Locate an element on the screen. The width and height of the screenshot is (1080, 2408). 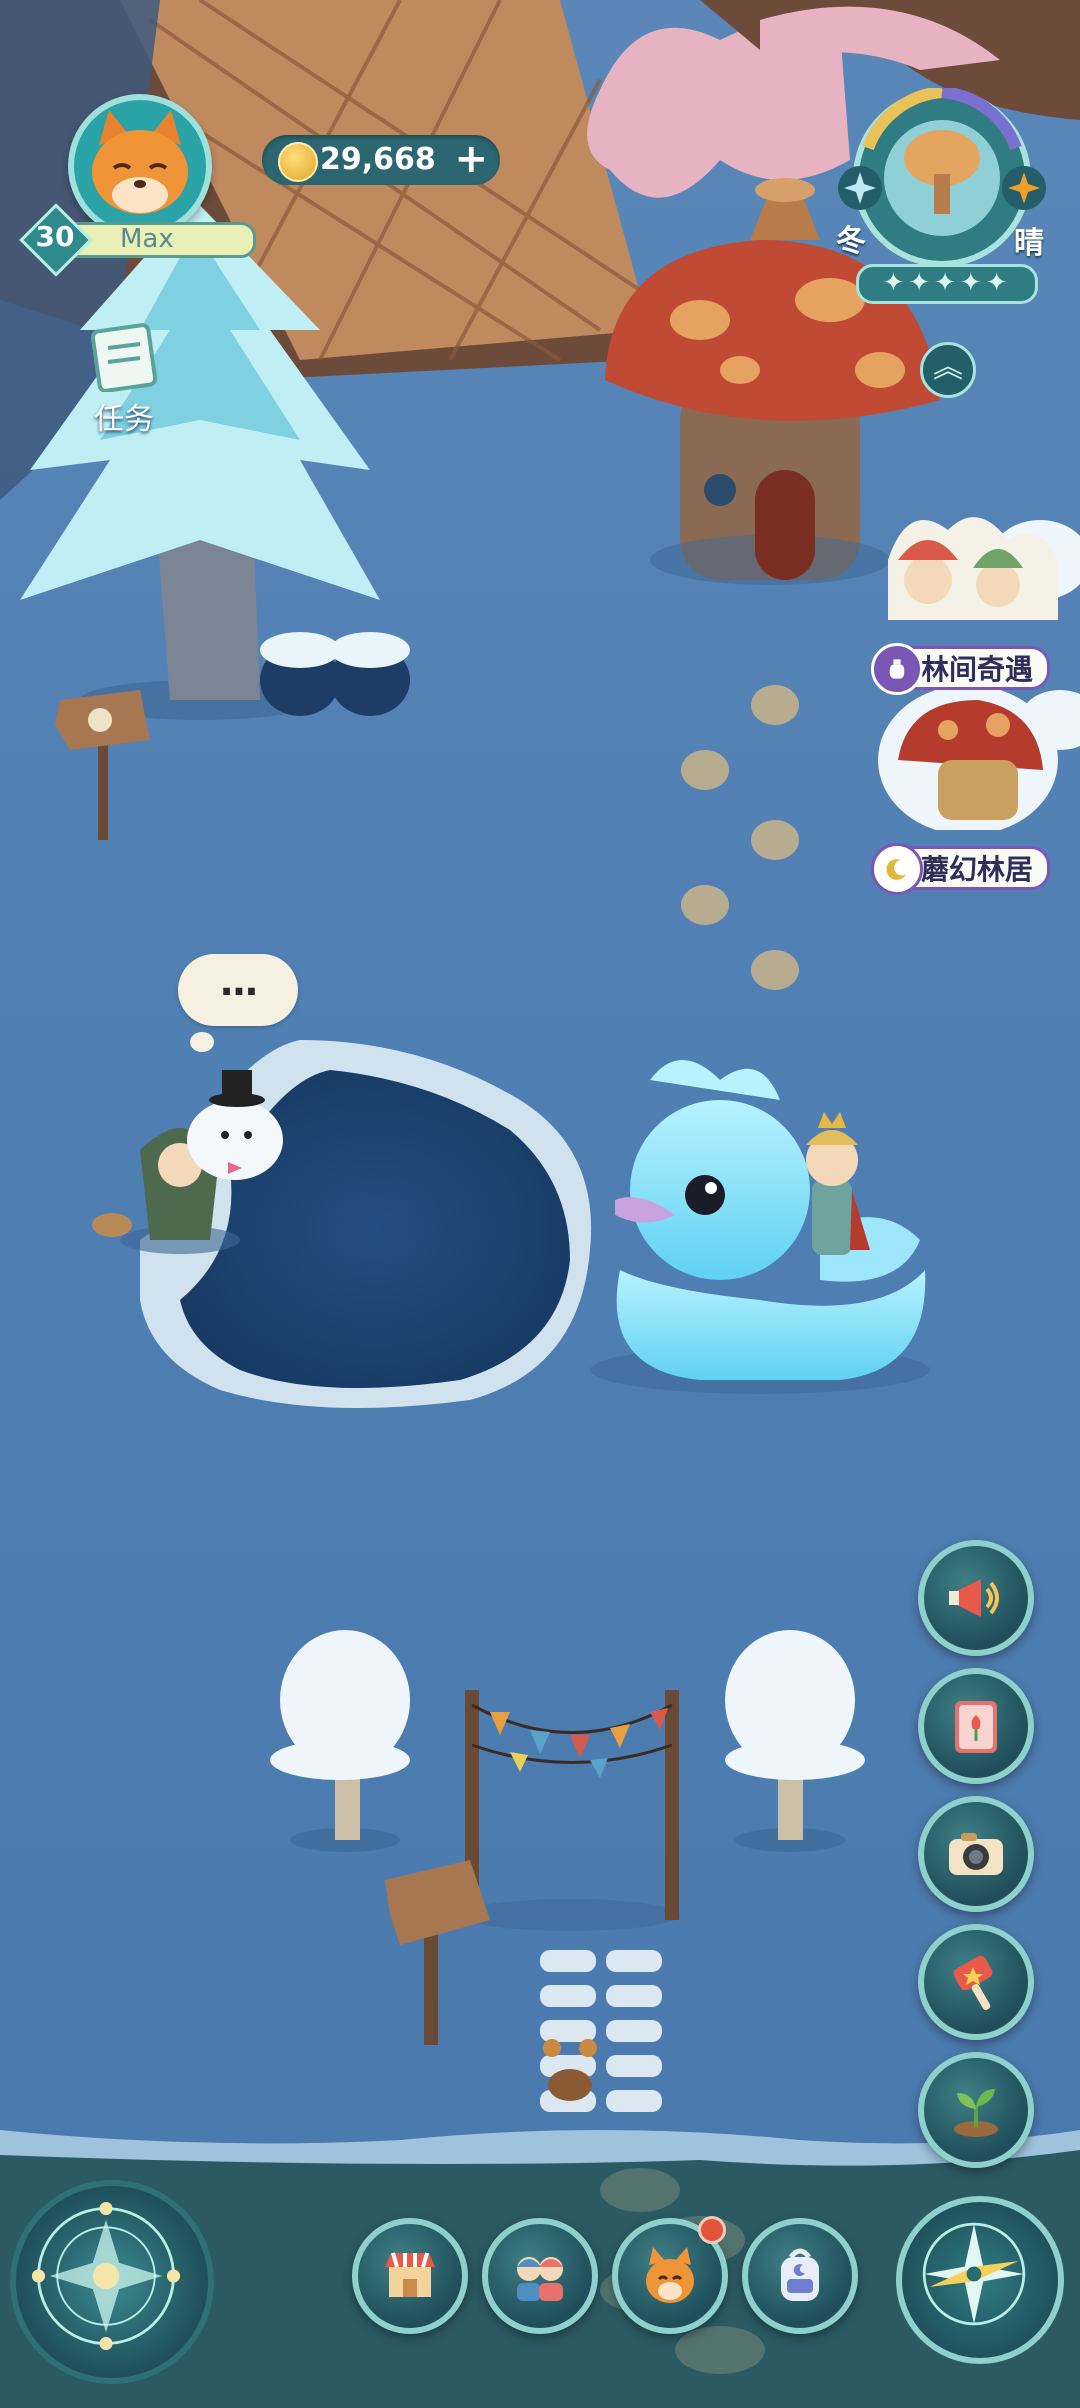
expand-button: ︽ is located at coordinates (948, 370).